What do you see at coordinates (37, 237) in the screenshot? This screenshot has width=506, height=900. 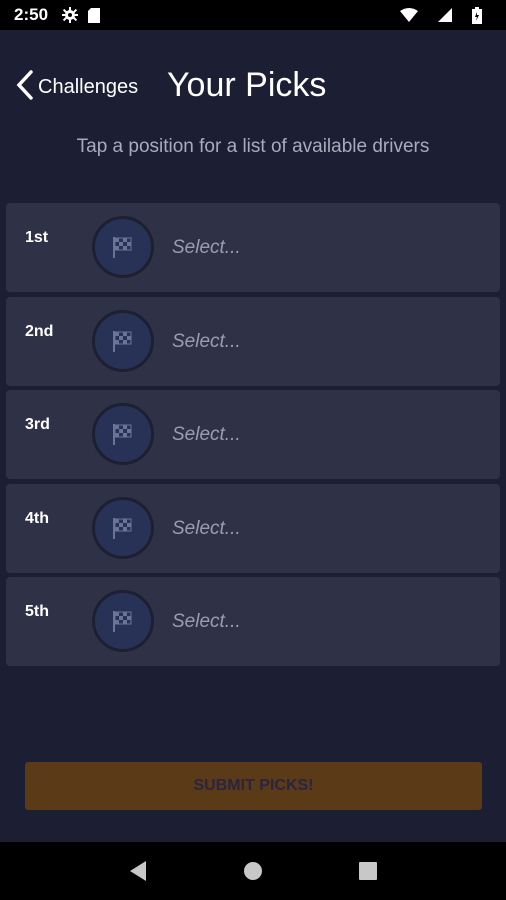 I see `position-label: 1st` at bounding box center [37, 237].